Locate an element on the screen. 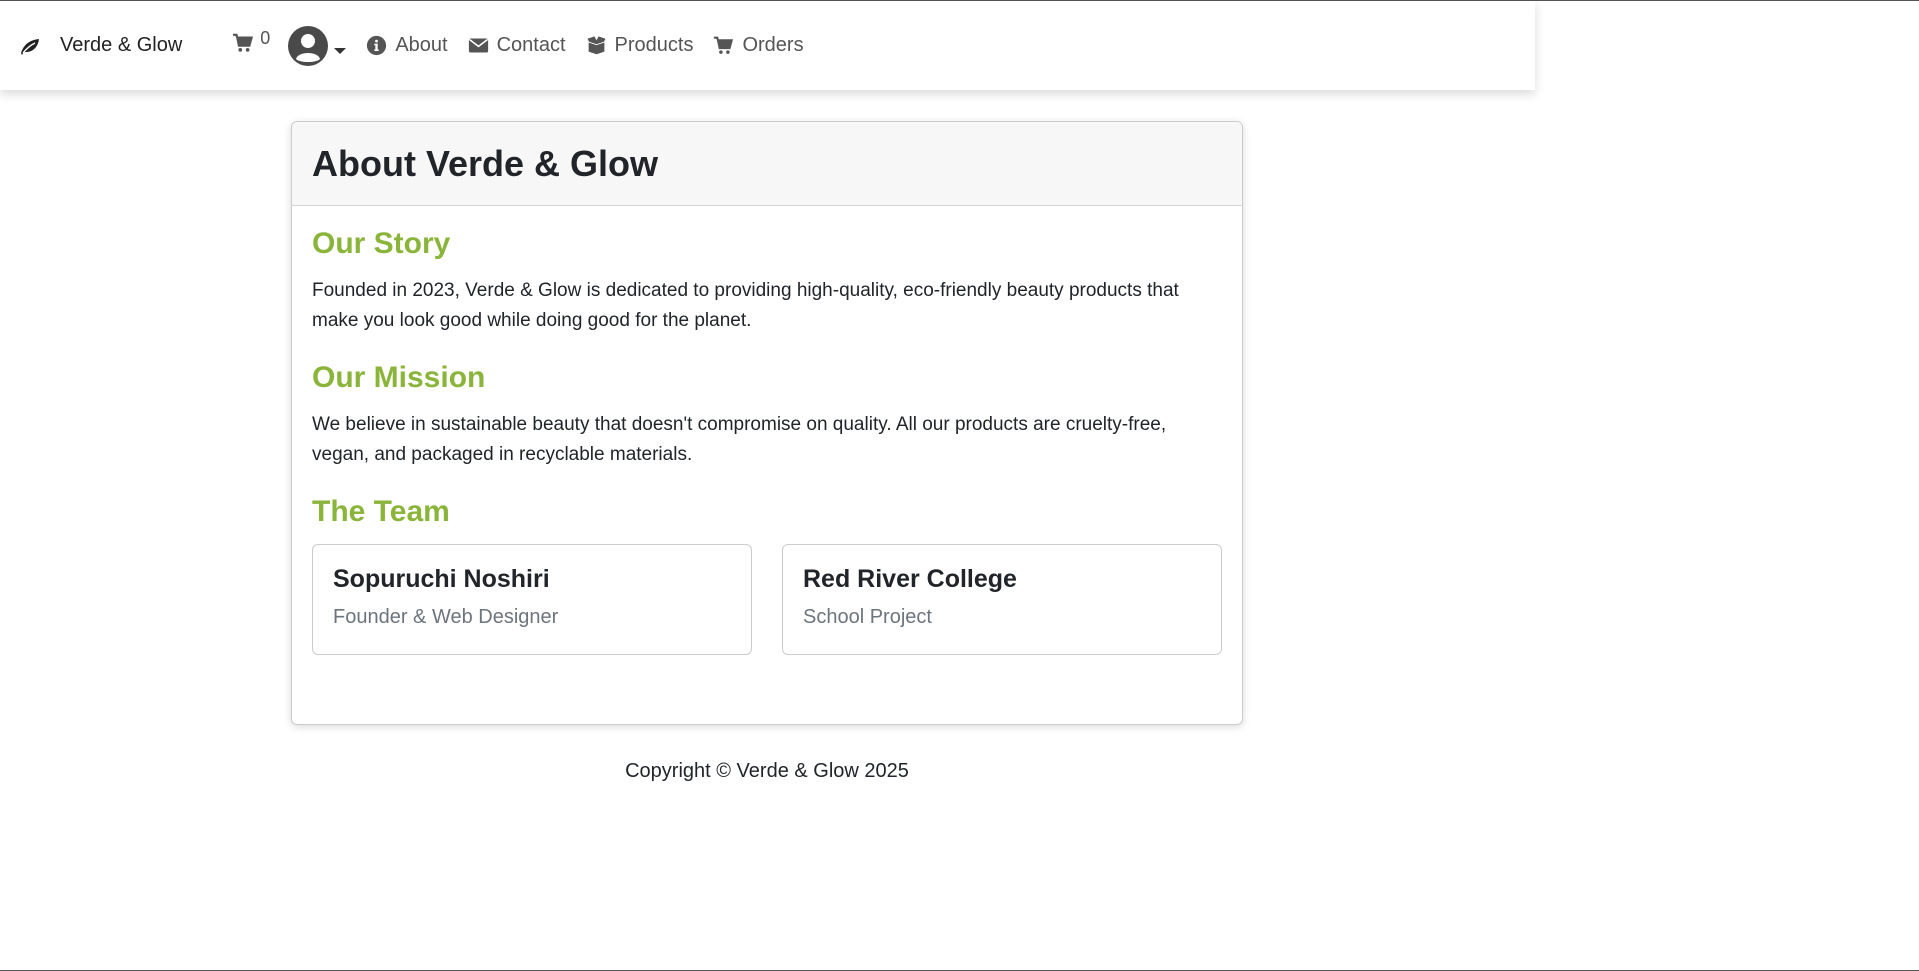 This screenshot has width=1919, height=971. team-member-role: School Project is located at coordinates (867, 617).